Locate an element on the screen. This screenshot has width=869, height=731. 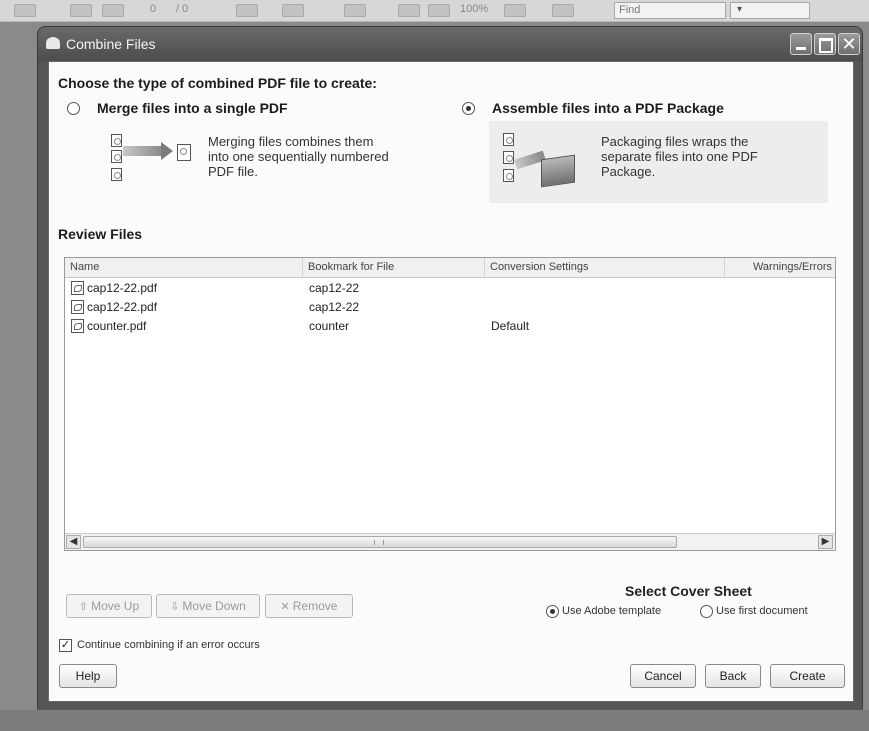
merge-arrow-icon is located at coordinates (143, 151).